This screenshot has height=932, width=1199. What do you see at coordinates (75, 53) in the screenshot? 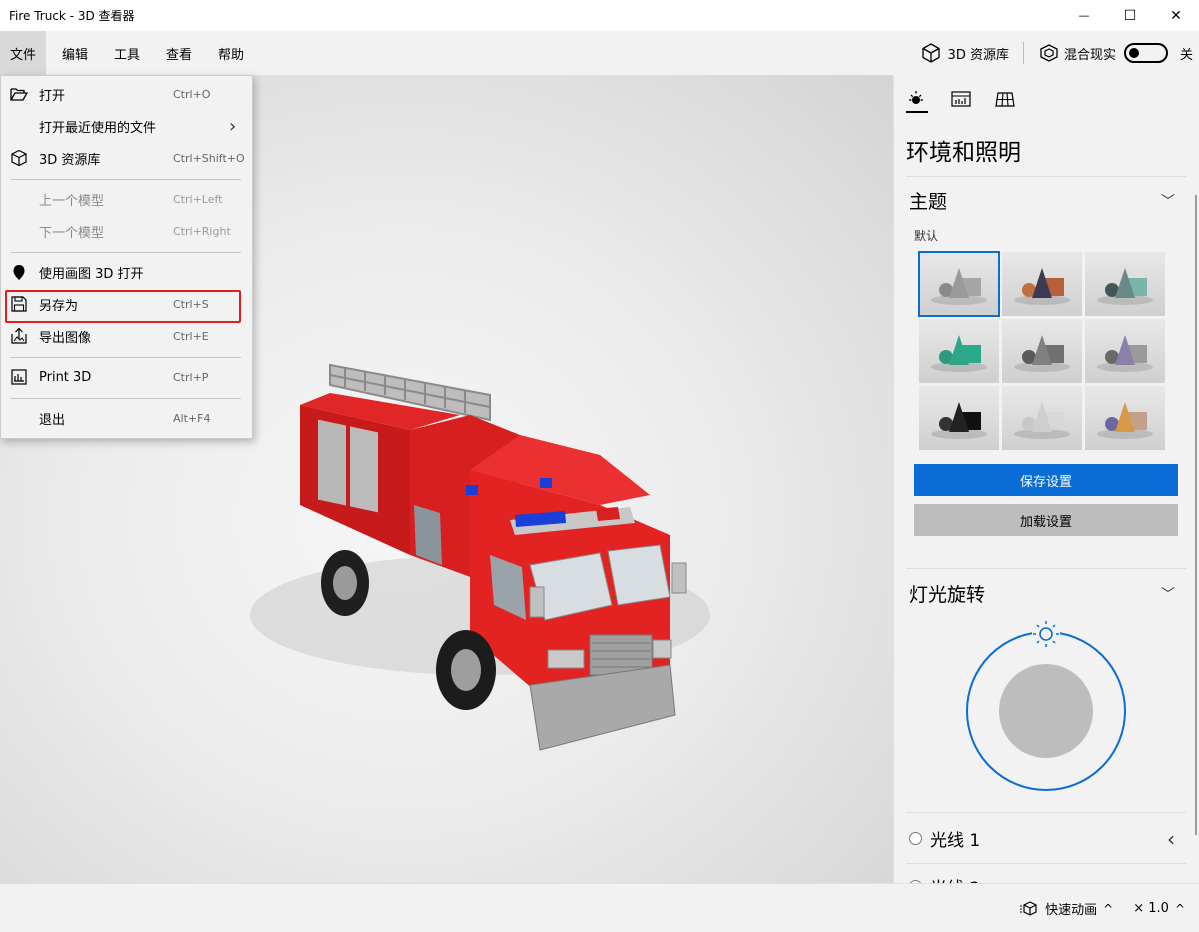
I see `menu-edit: 编辑` at bounding box center [75, 53].